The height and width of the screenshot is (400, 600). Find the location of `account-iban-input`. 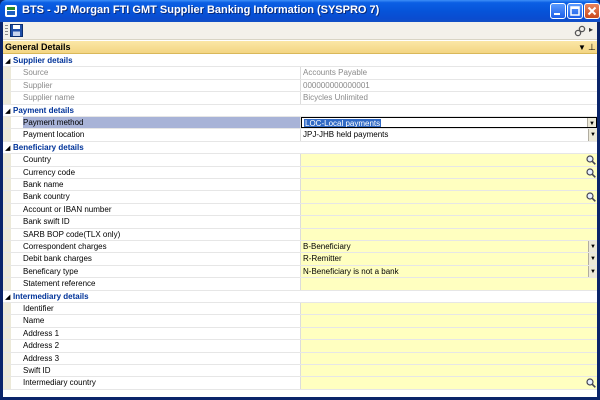

account-iban-input is located at coordinates (449, 209).